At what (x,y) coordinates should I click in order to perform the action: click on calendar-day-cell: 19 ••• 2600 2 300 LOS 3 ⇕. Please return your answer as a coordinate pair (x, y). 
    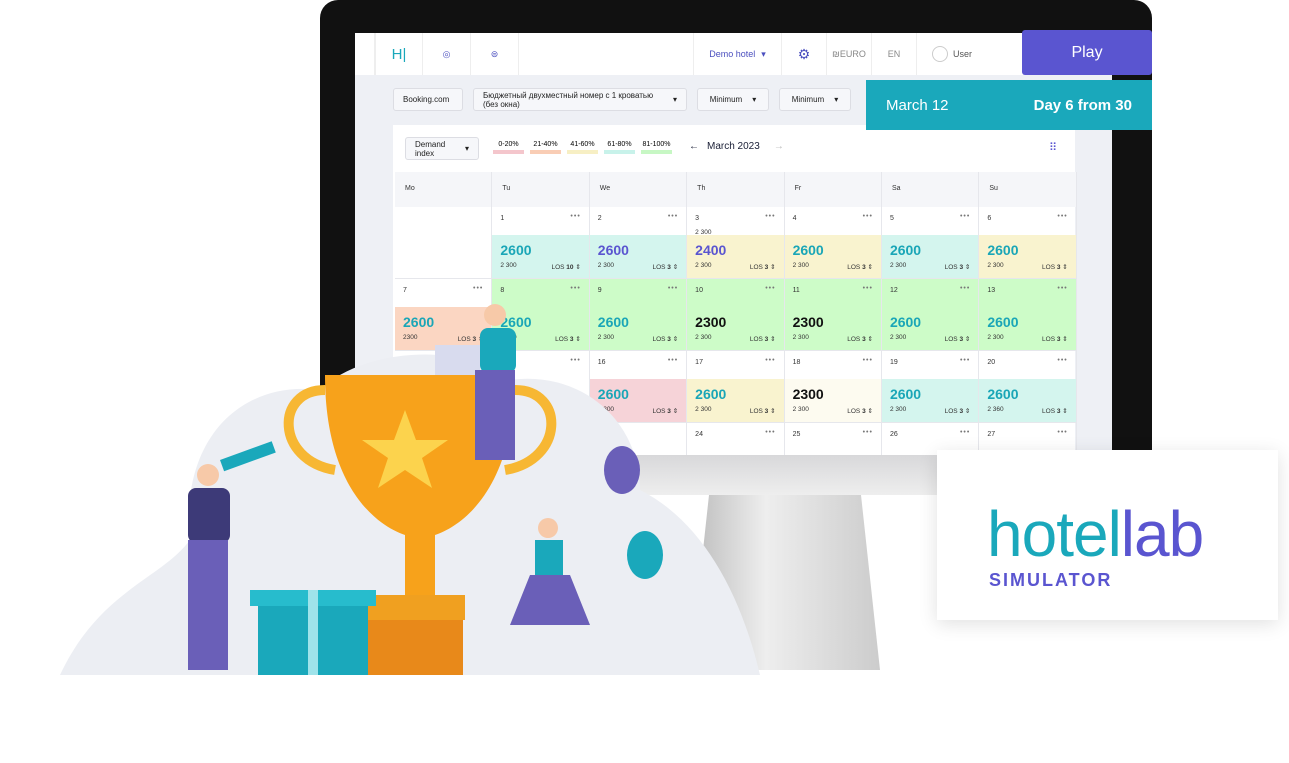
    Looking at the image, I should click on (930, 387).